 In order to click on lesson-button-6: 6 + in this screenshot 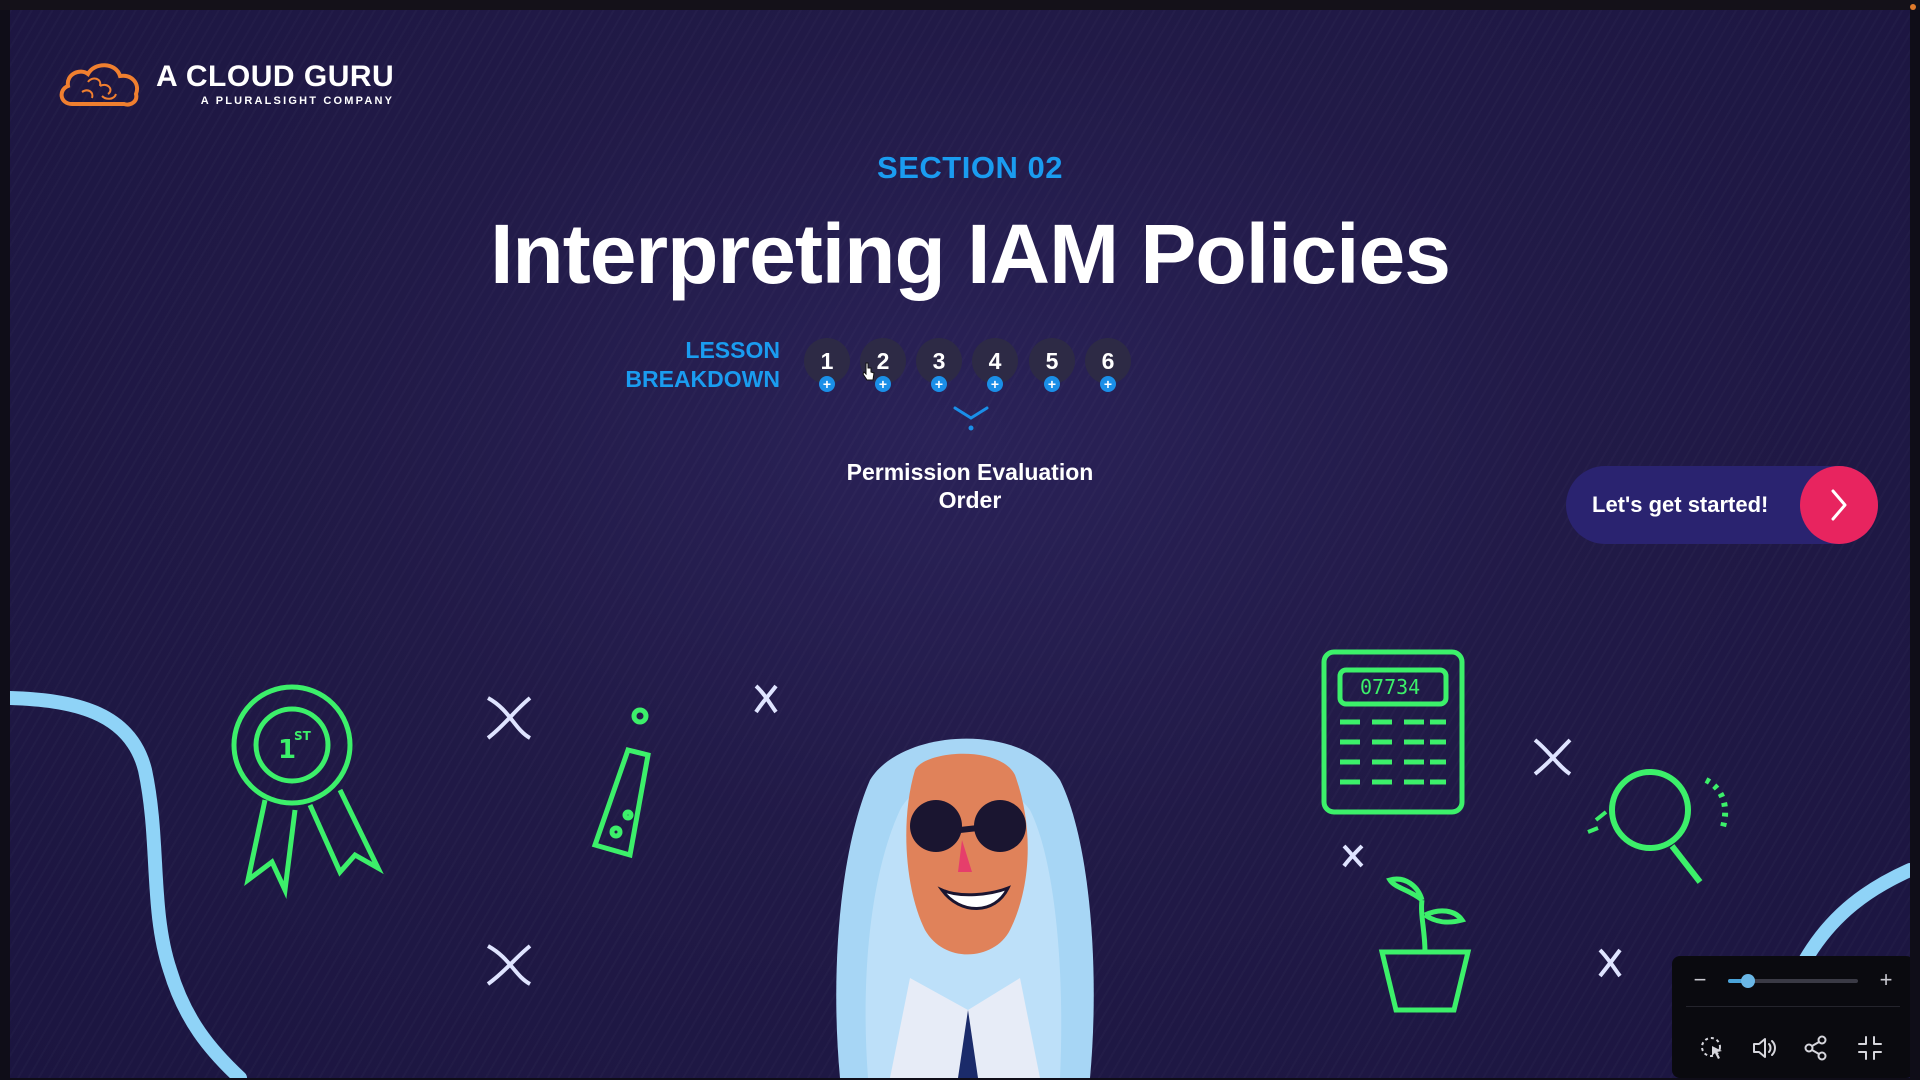, I will do `click(1108, 365)`.